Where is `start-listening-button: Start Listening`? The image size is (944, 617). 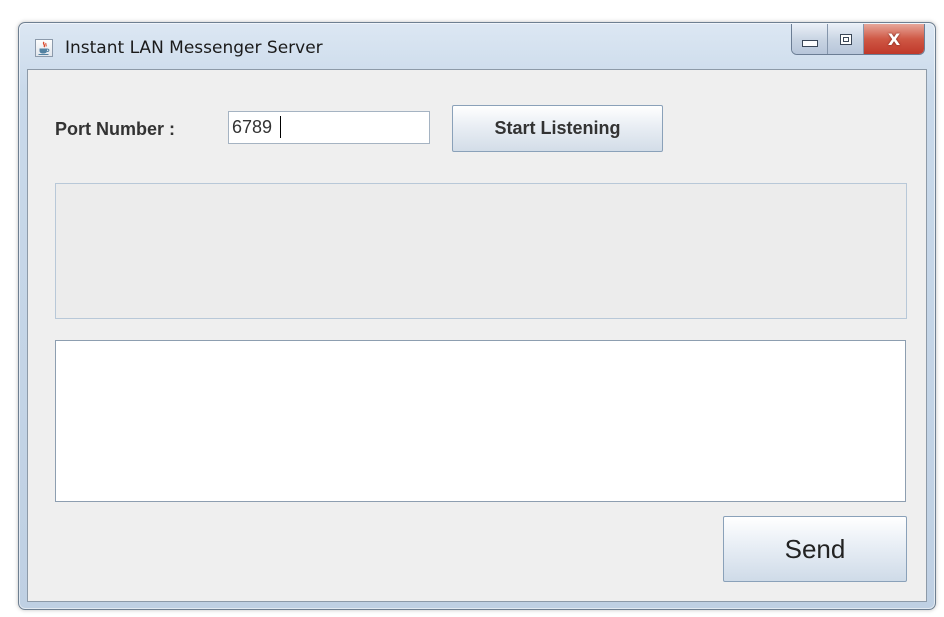 start-listening-button: Start Listening is located at coordinates (557, 128).